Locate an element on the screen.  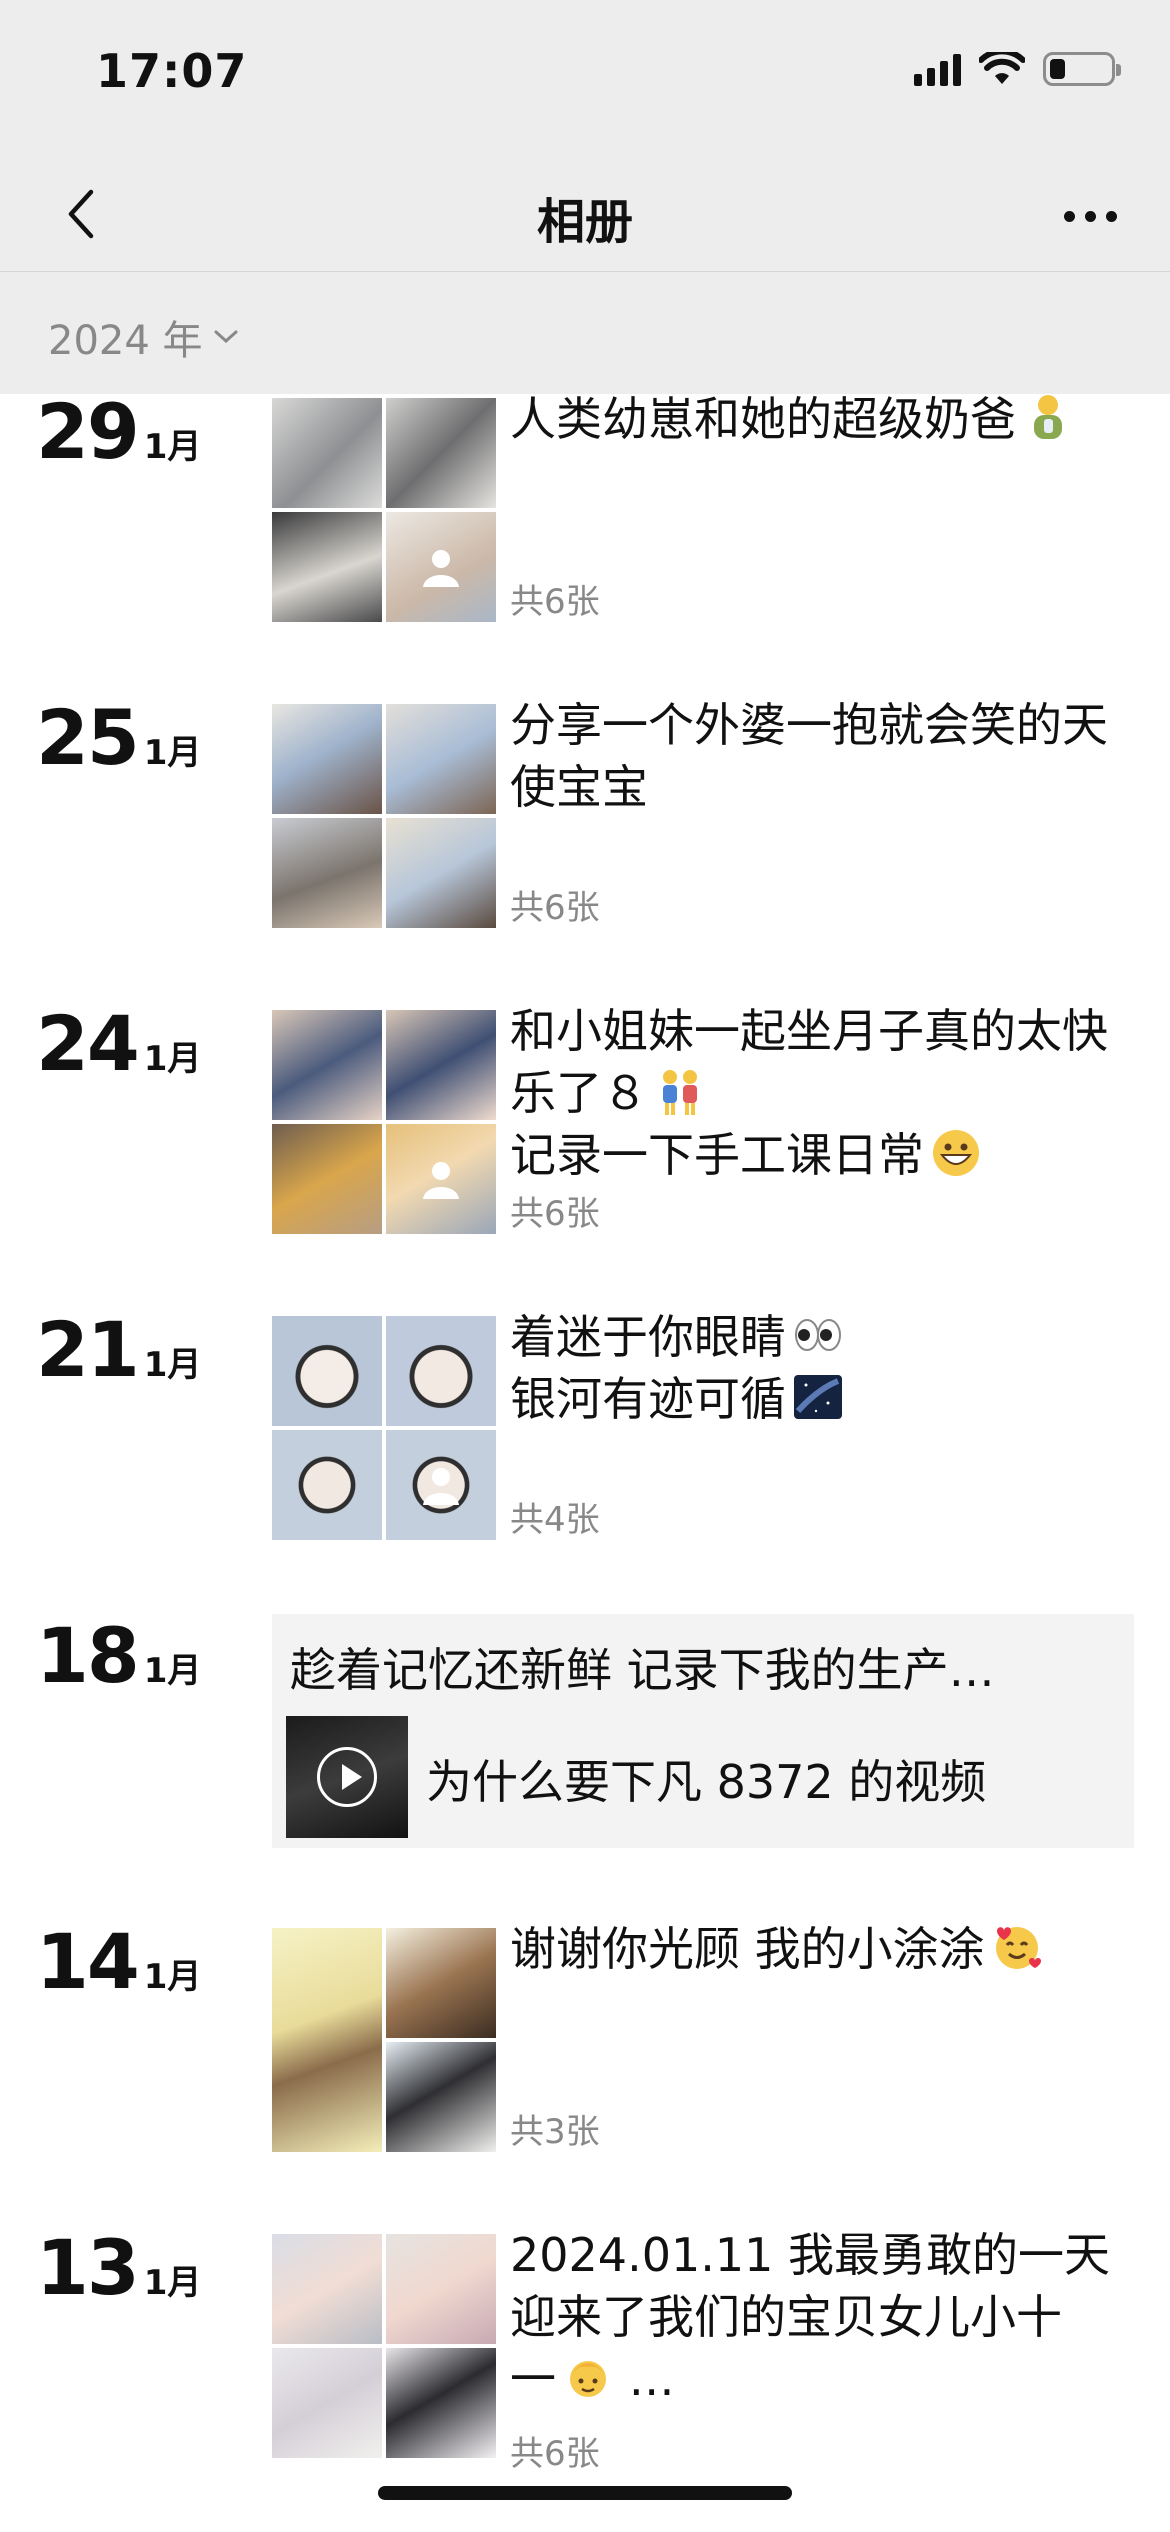
milky-way-emoji-icon is located at coordinates (818, 1397).